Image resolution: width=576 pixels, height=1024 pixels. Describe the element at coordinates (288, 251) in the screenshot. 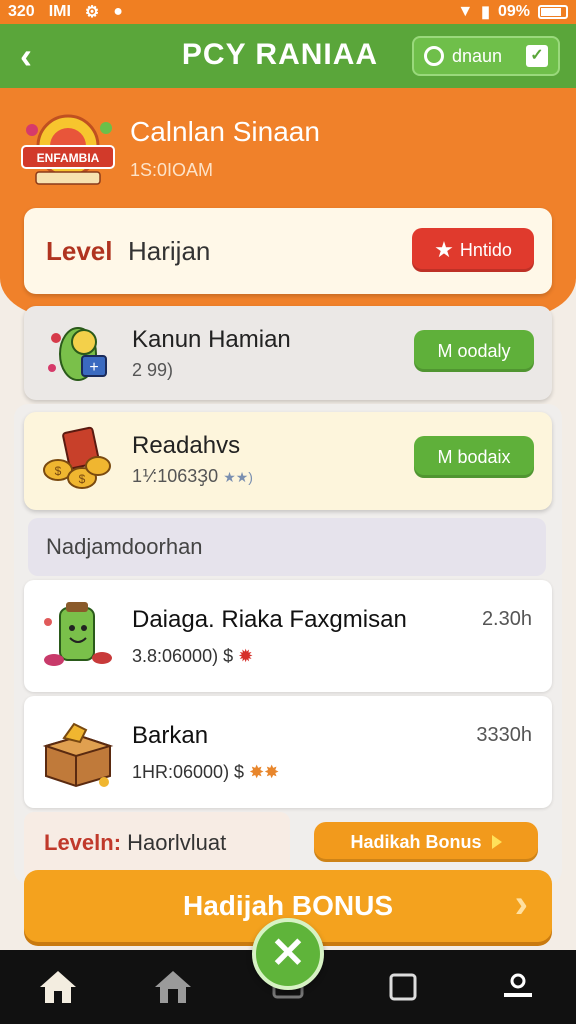

I see `level-card: Level Harijan ★ Hntido` at that location.